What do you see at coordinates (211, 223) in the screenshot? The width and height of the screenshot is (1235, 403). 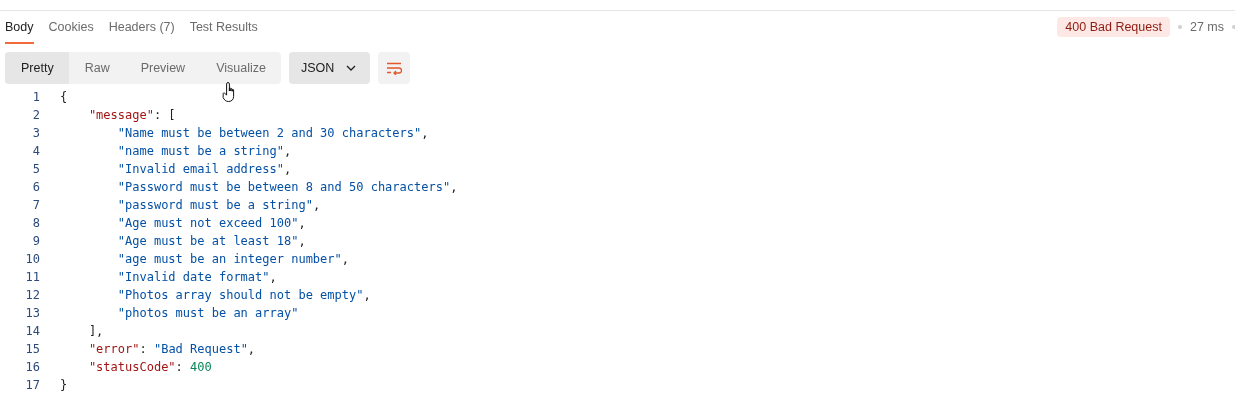 I see `code-line: "Age must not exceed 100",` at bounding box center [211, 223].